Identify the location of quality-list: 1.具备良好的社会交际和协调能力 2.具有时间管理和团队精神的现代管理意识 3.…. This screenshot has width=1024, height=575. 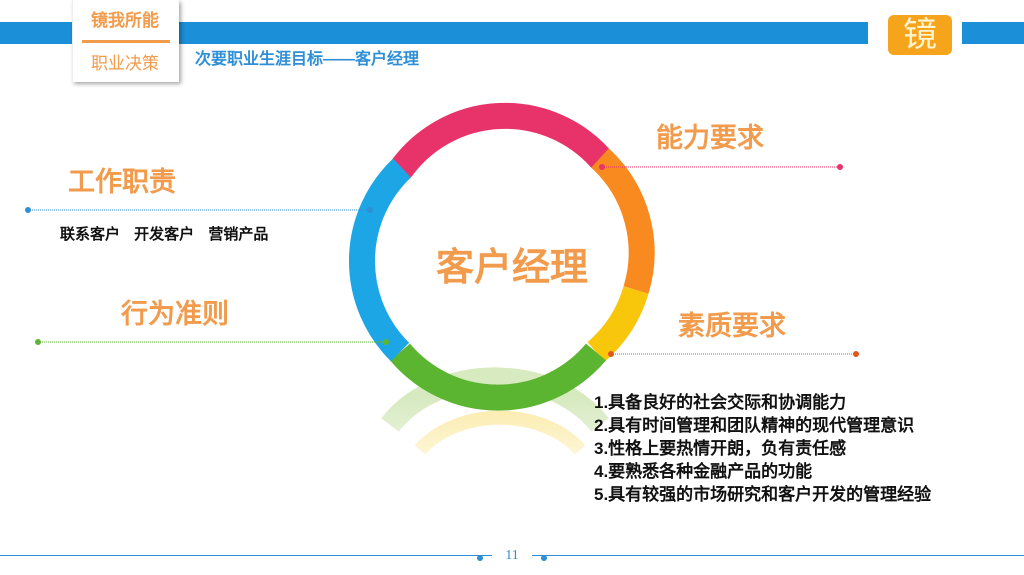
(762, 448).